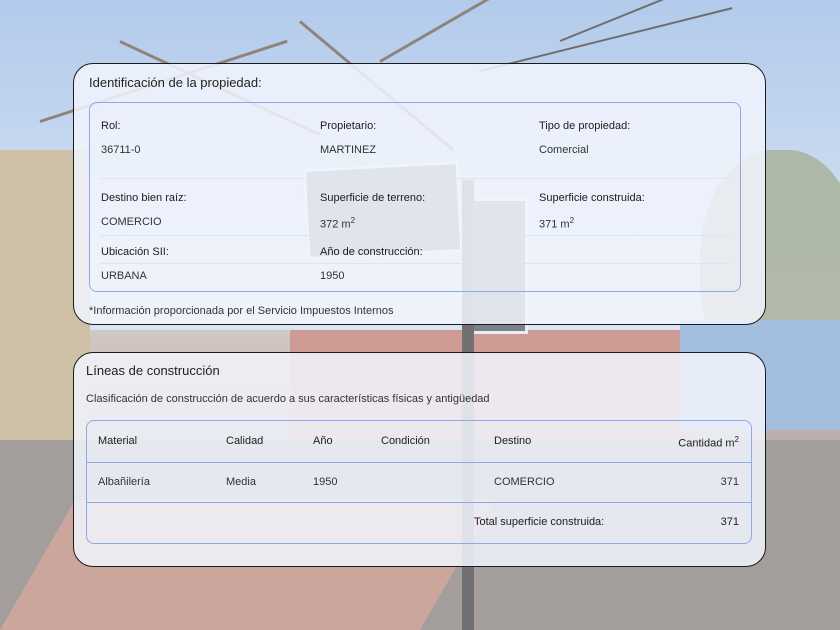 The width and height of the screenshot is (840, 630). Describe the element at coordinates (144, 198) in the screenshot. I see `destination-label: Destino bien raíz:` at that location.